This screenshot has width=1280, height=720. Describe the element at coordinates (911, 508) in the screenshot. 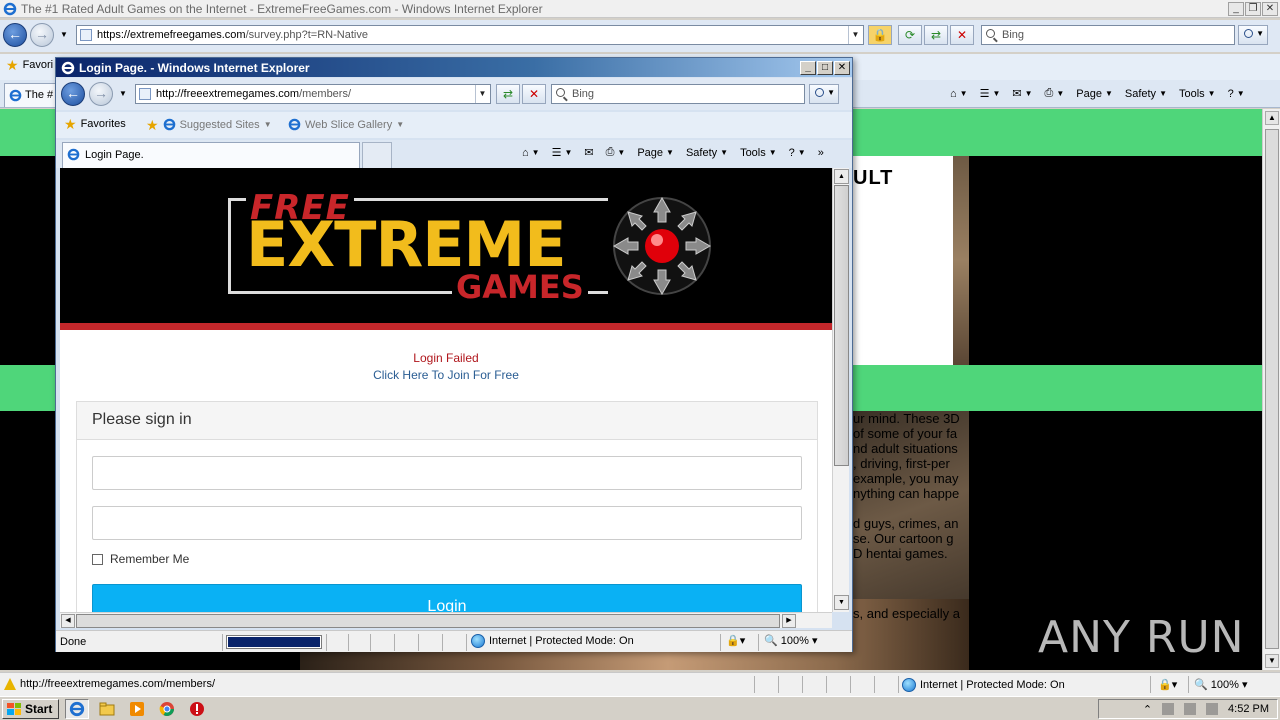

I see `paragraph-line` at that location.